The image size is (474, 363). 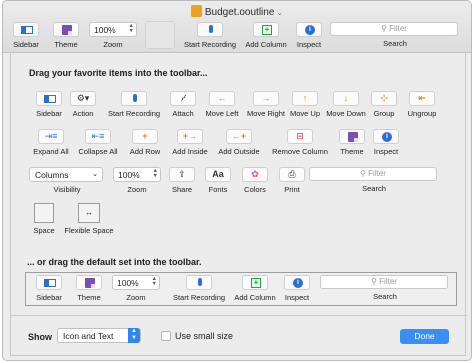 What do you see at coordinates (183, 98) in the screenshot?
I see `paperclip-icon: ⌇` at bounding box center [183, 98].